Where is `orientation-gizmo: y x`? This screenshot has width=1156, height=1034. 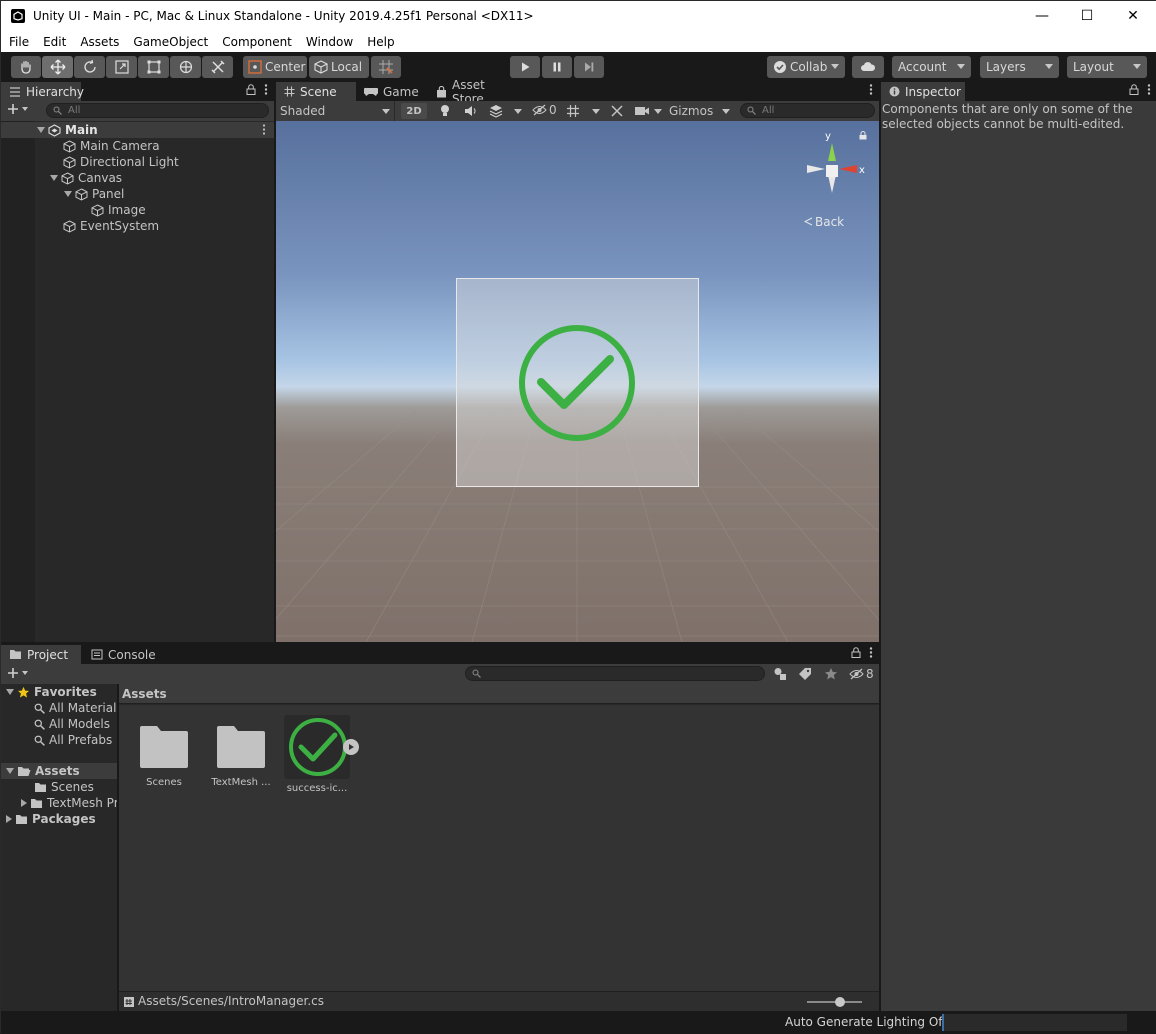
orientation-gizmo: y x is located at coordinates (833, 171).